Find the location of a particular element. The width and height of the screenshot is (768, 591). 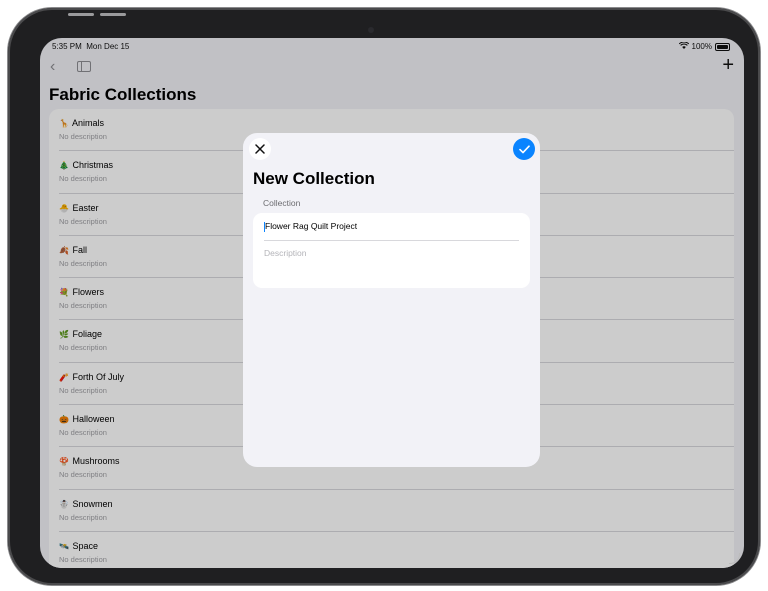

collection-name-value: Flower Rag Quilt Project is located at coordinates (311, 226).